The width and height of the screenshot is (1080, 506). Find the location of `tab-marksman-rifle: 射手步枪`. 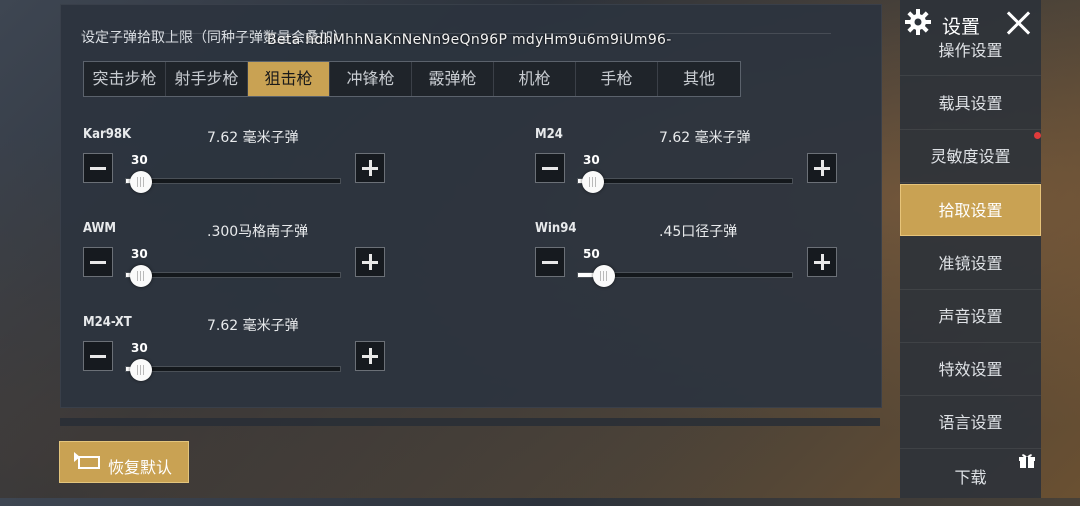

tab-marksman-rifle: 射手步枪 is located at coordinates (207, 79).